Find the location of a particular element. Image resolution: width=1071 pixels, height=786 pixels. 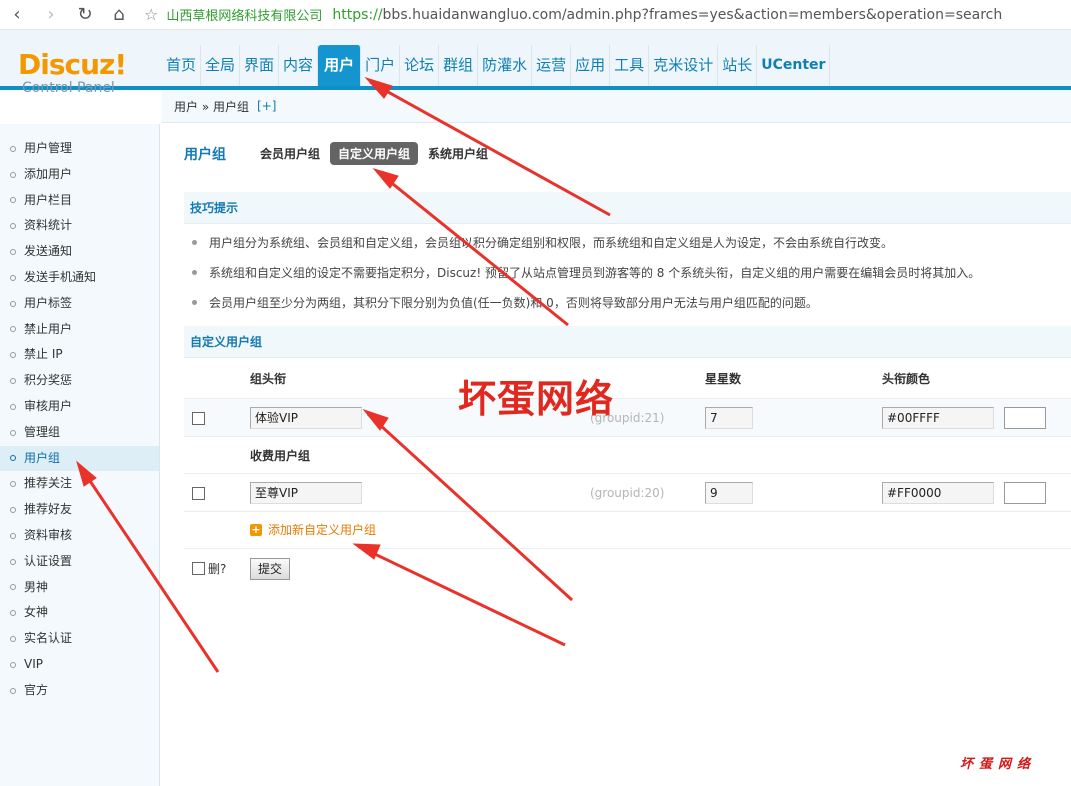

sidebar-item: 添加用户 is located at coordinates (79, 175).